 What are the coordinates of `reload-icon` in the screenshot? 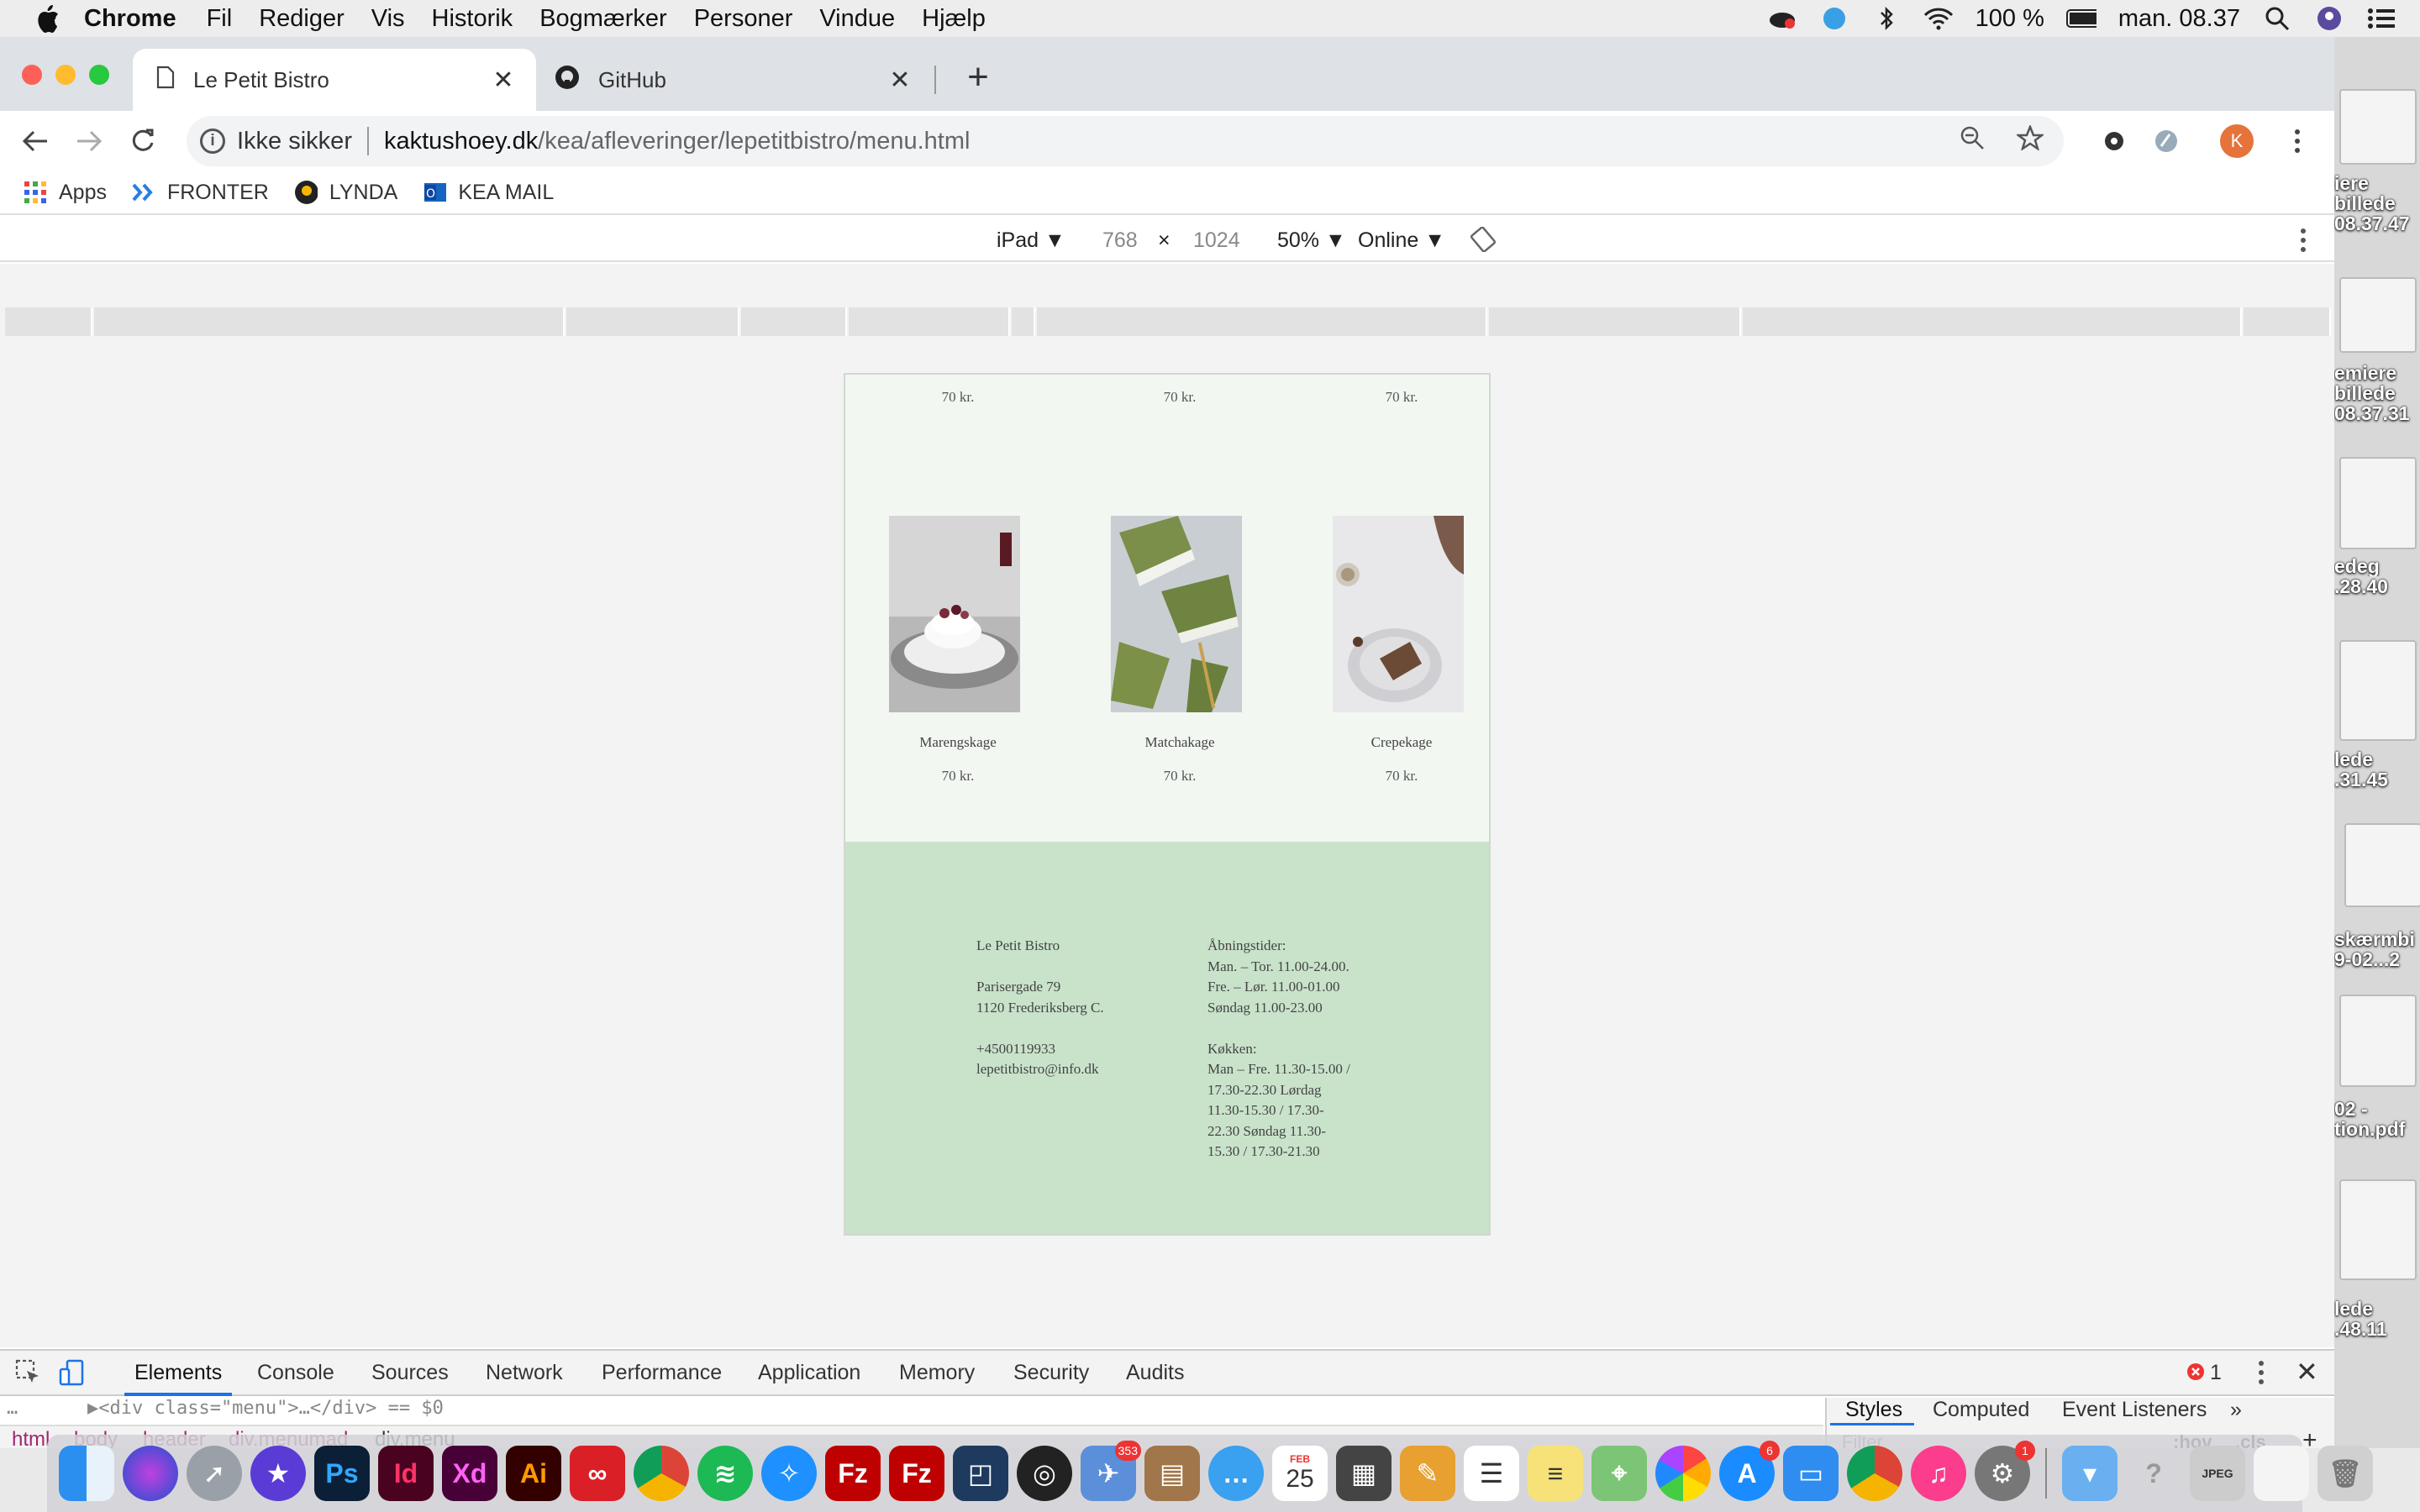 It's located at (142, 141).